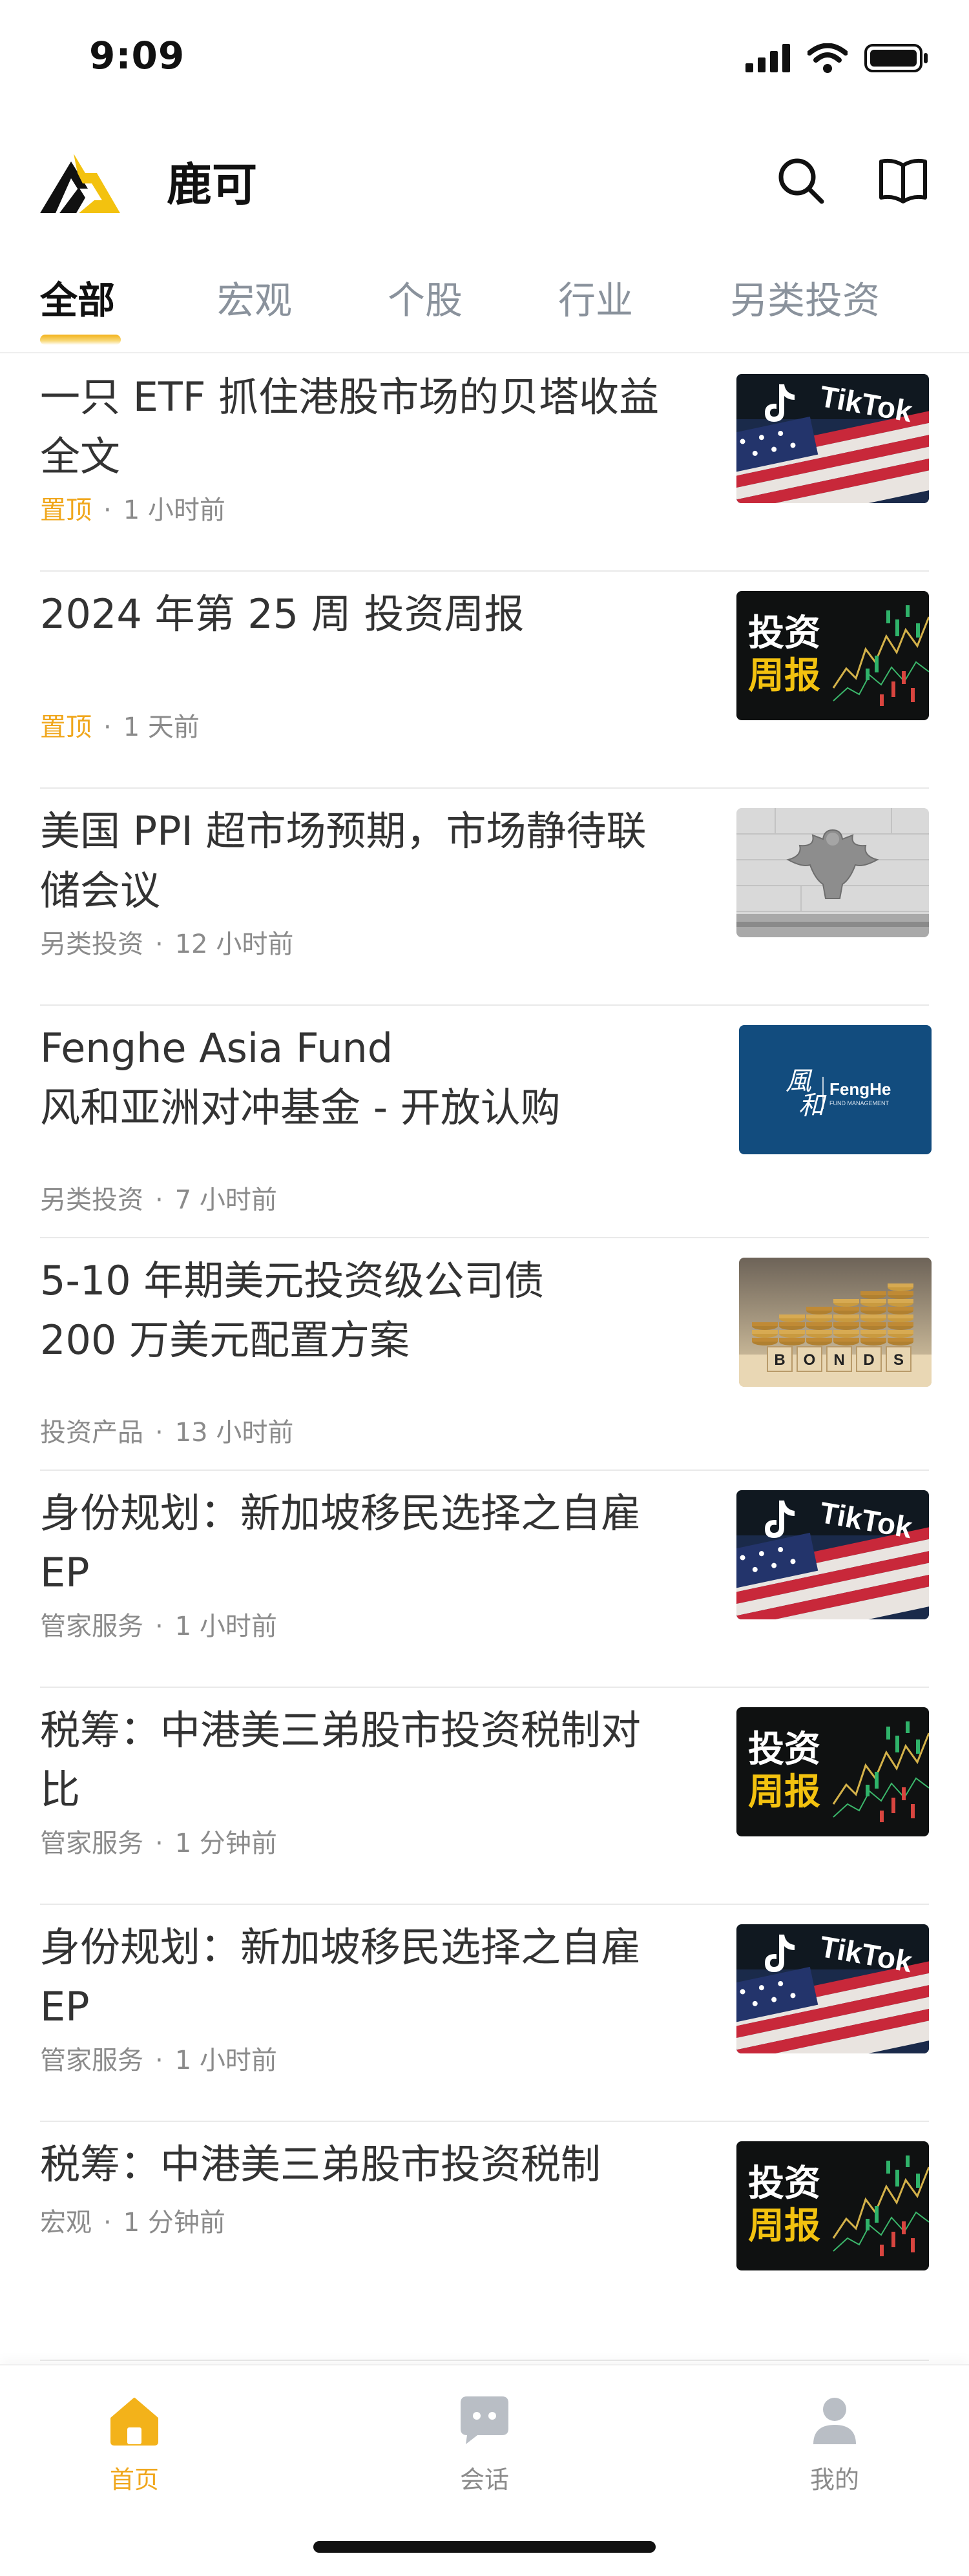  Describe the element at coordinates (91, 1433) in the screenshot. I see `category-tag: 投资产品` at that location.